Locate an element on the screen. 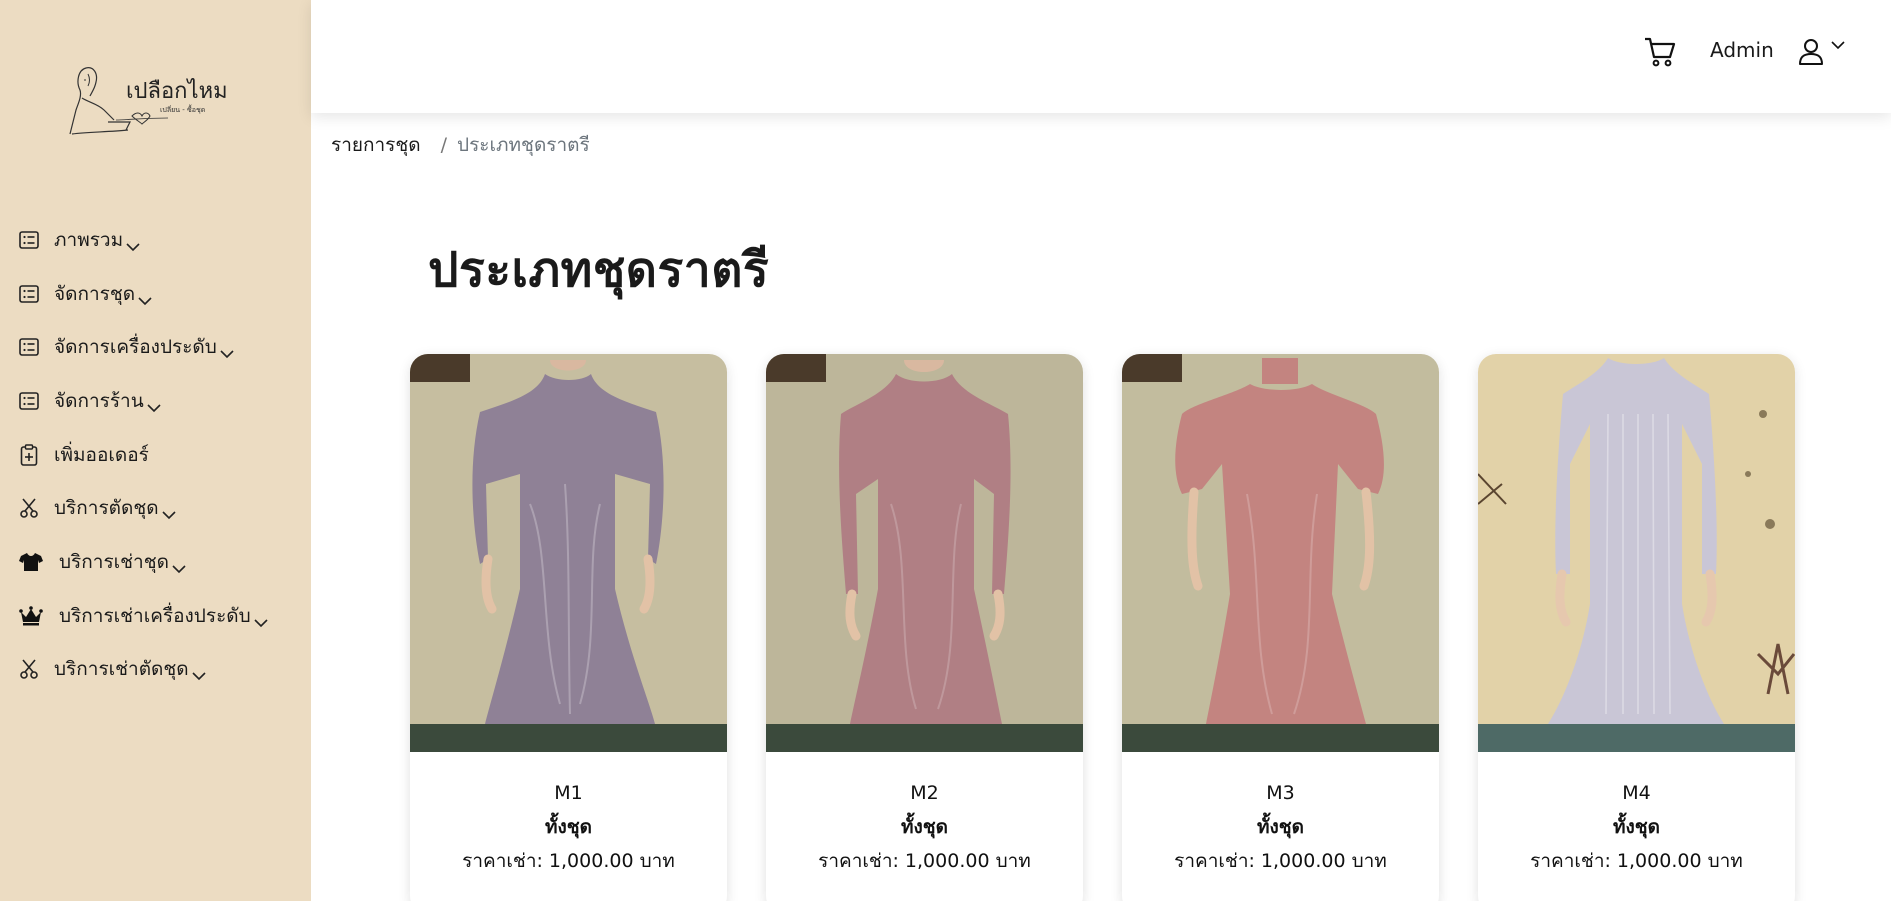 Image resolution: width=1891 pixels, height=901 pixels. logo-drawing: เปลือกไหม เปลี่ยน - ซื้อชุด is located at coordinates (148, 101).